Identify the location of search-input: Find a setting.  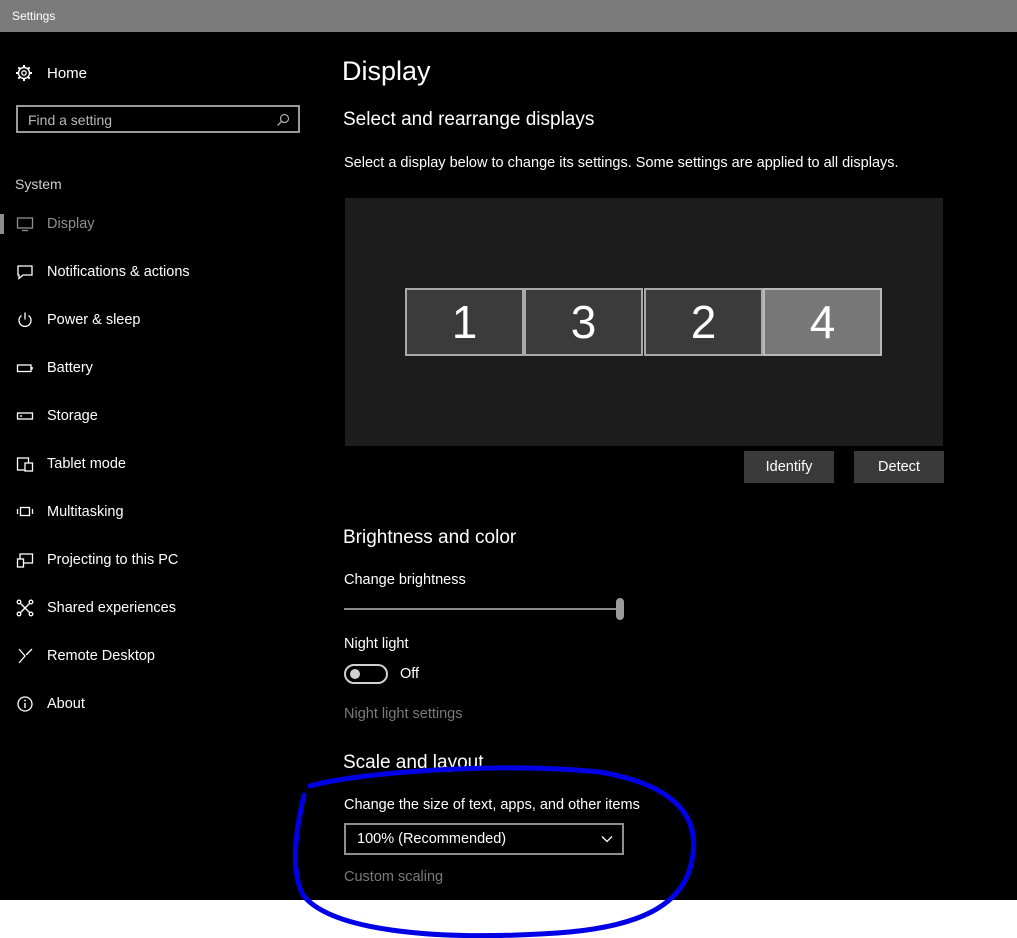
(158, 119).